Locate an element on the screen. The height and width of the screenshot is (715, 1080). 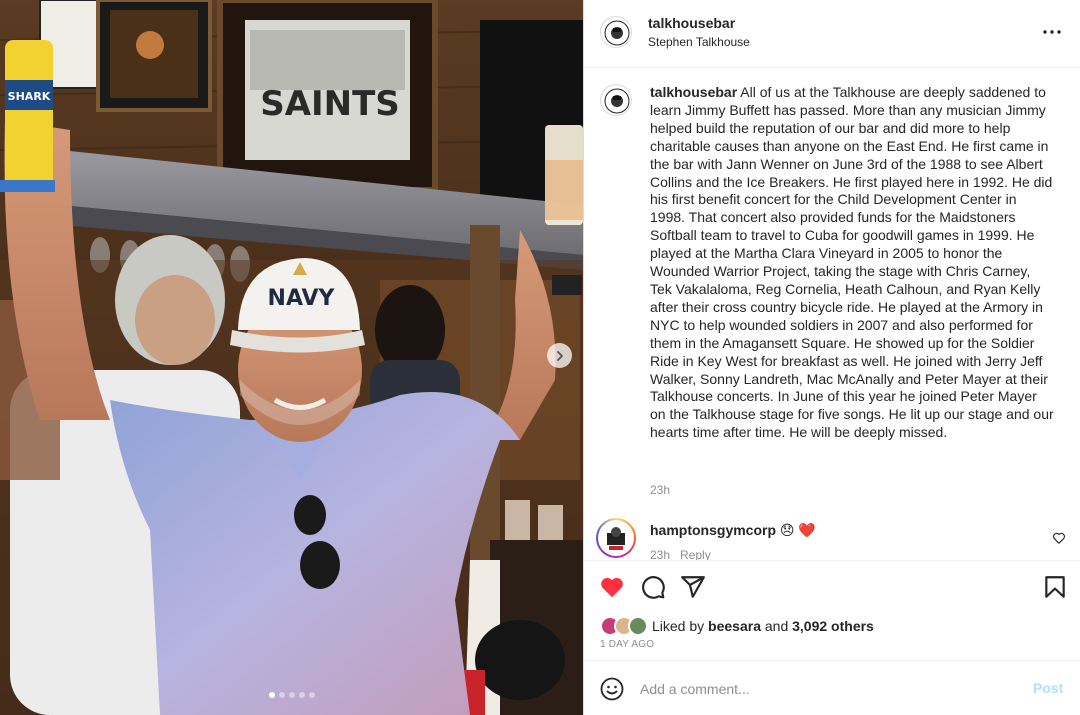
caption-timestamp: 23h is located at coordinates (660, 490).